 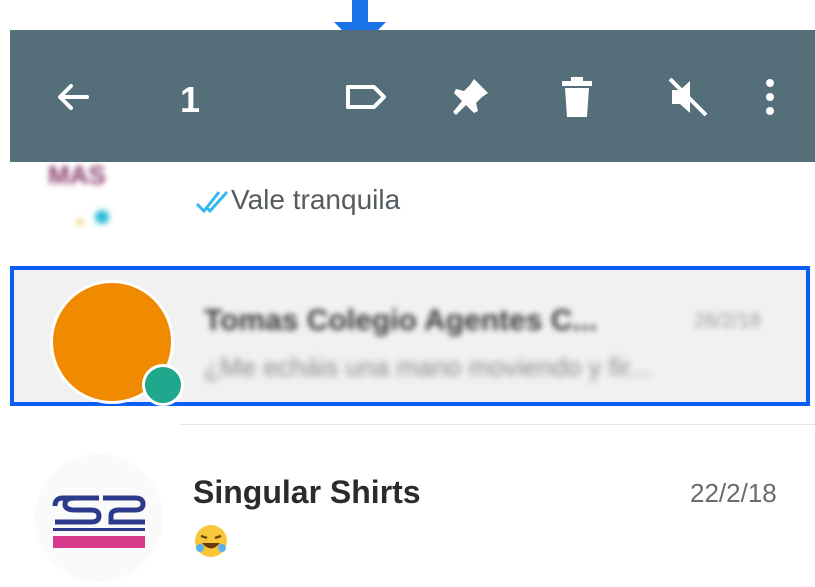 I want to click on mute-button, so click(x=688, y=97).